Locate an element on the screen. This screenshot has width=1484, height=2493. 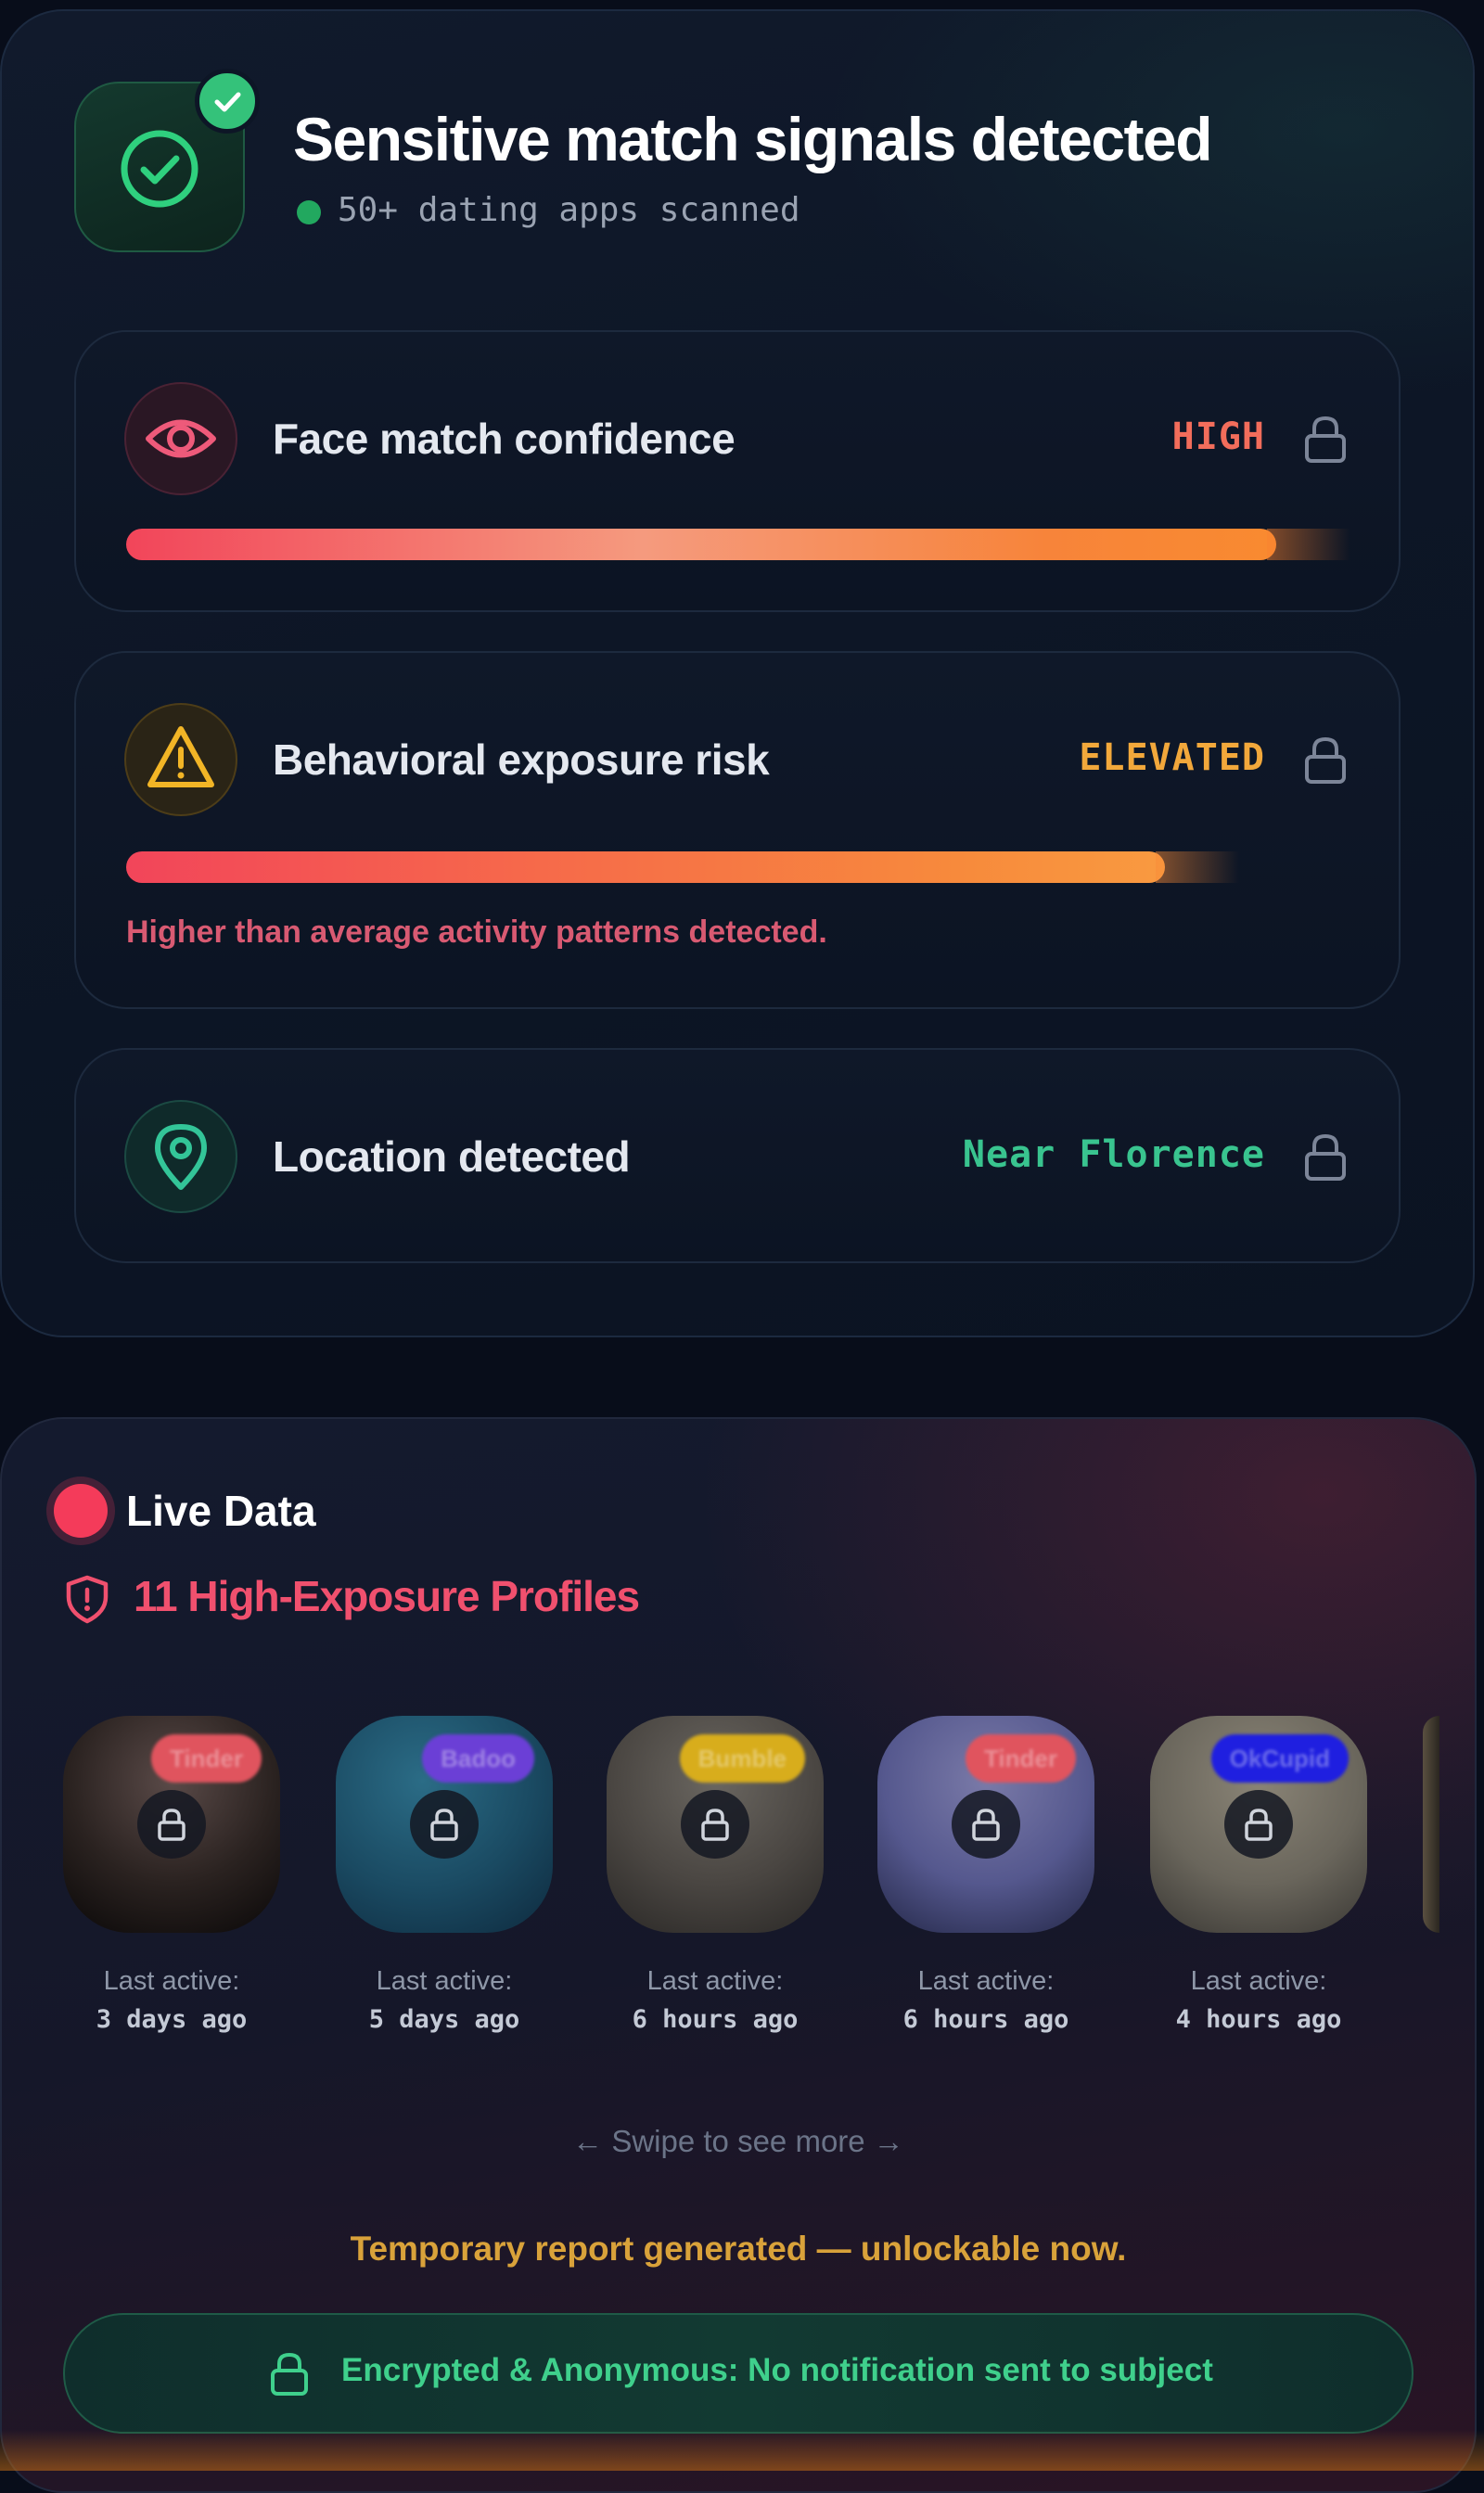
live-data-label: Live Data is located at coordinates (221, 1511).